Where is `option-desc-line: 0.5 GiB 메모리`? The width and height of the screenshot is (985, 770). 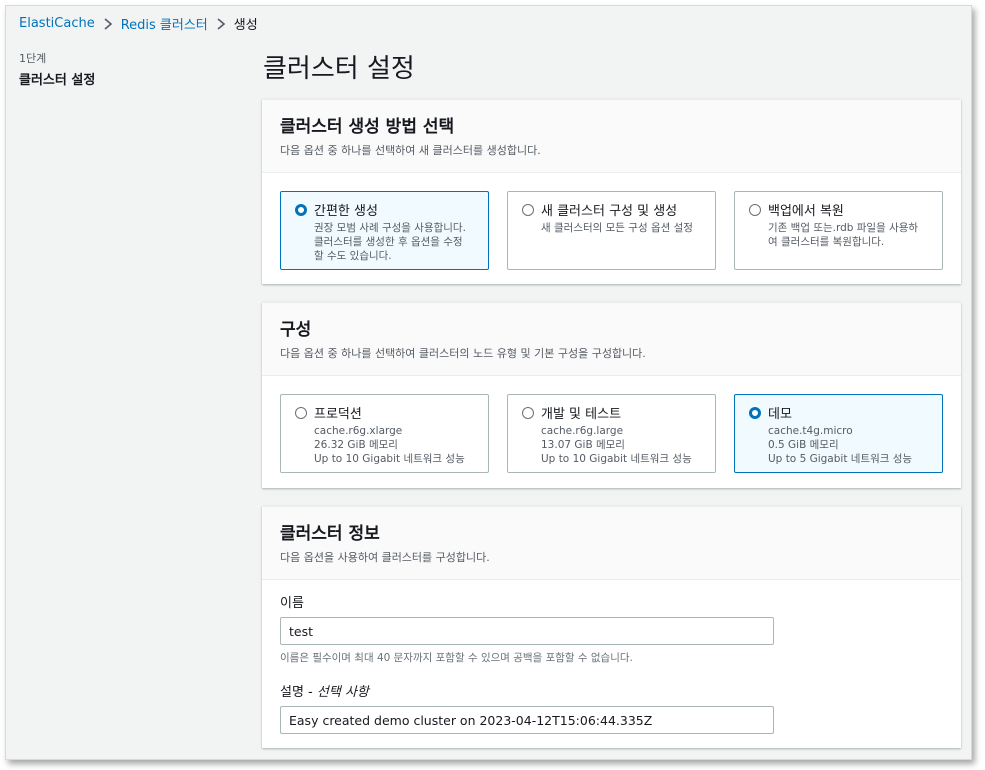 option-desc-line: 0.5 GiB 메모리 is located at coordinates (803, 445).